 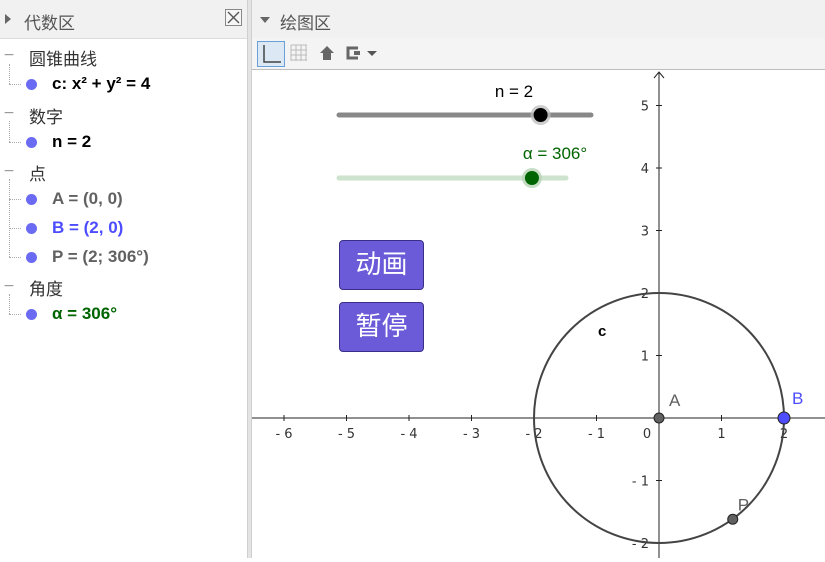 I want to click on slider-n-label: n = 2, so click(x=514, y=91).